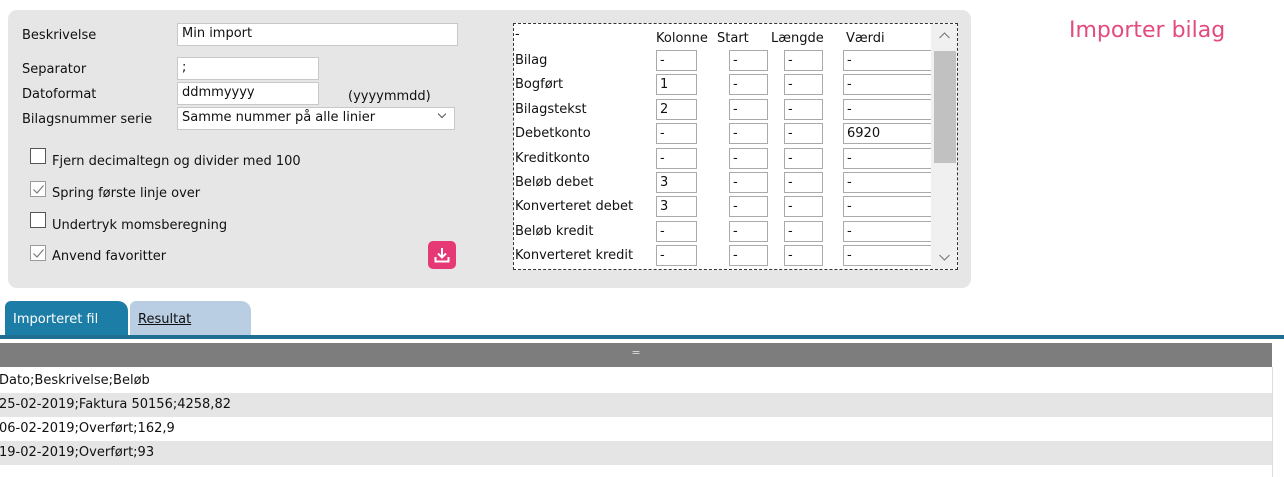 This screenshot has height=477, width=1284. What do you see at coordinates (1278, 422) in the screenshot?
I see `file-grid-scrollbar` at bounding box center [1278, 422].